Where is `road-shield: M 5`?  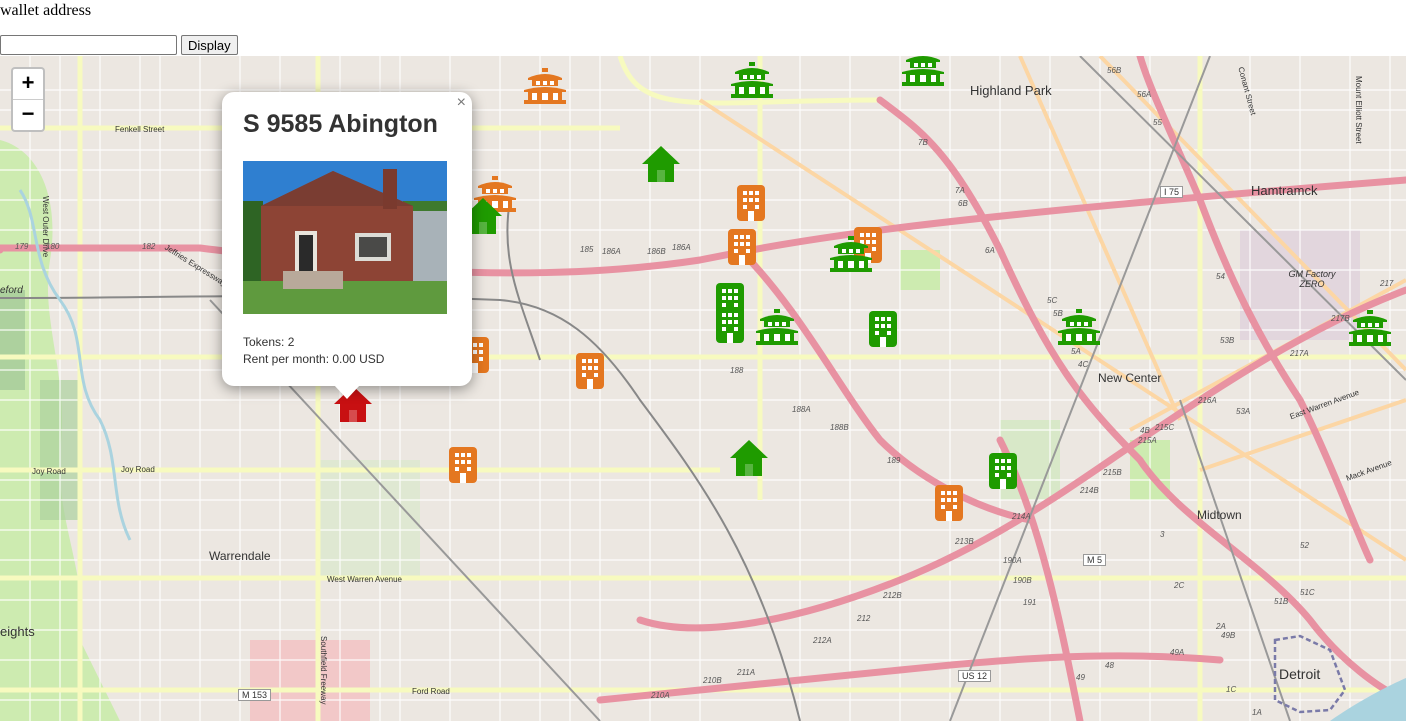
road-shield: M 5 is located at coordinates (1095, 560).